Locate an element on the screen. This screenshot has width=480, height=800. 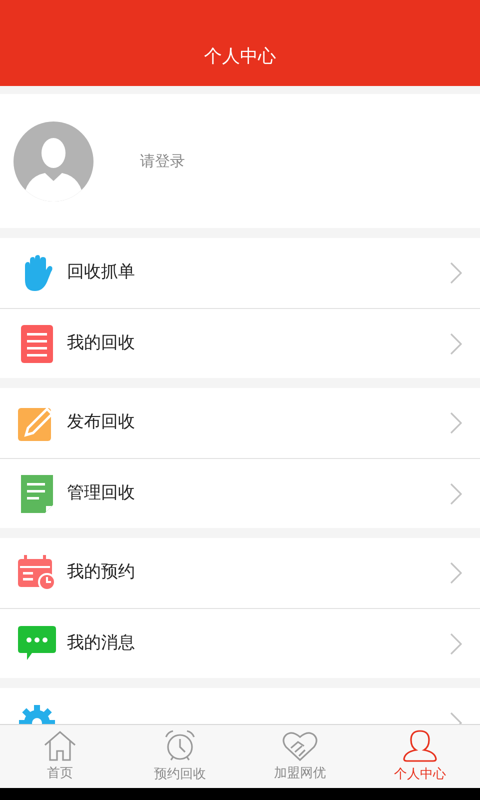
menu-label: 我的预约 is located at coordinates (101, 572).